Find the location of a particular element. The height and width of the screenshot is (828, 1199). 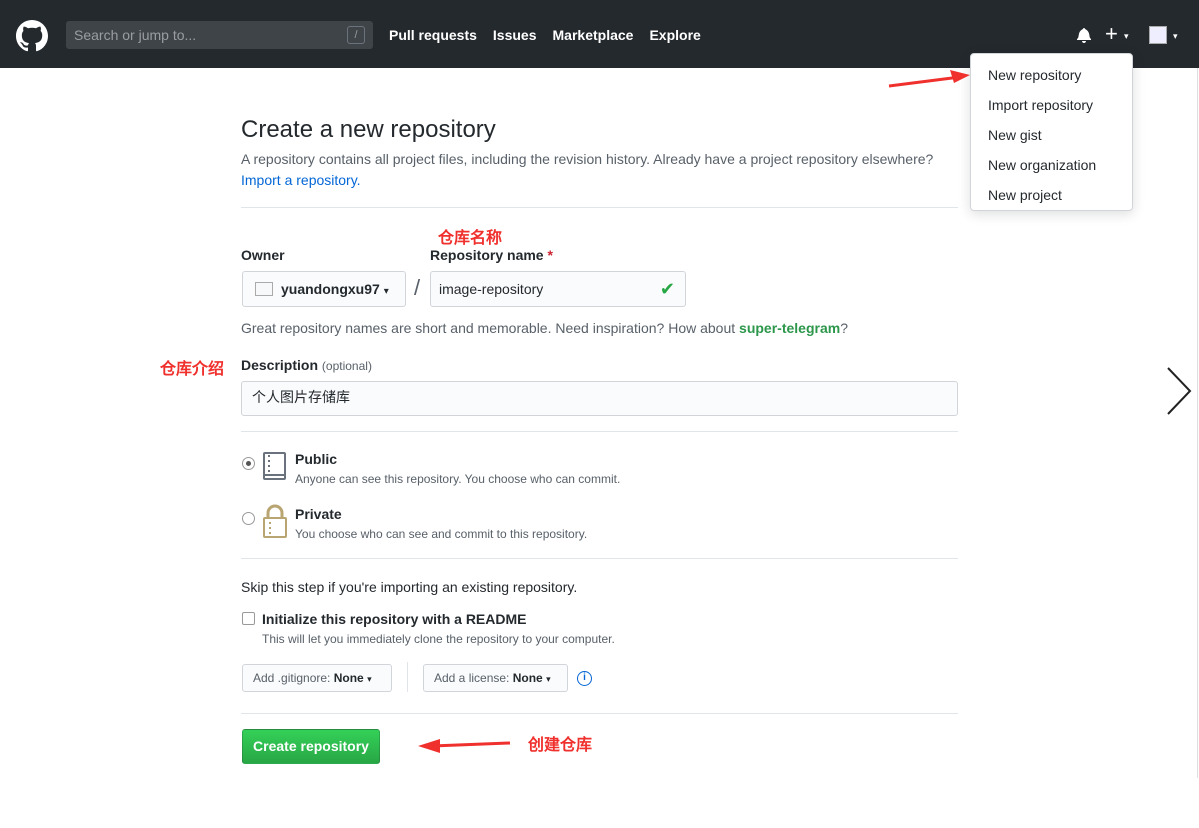

user-avatar is located at coordinates (1158, 35).